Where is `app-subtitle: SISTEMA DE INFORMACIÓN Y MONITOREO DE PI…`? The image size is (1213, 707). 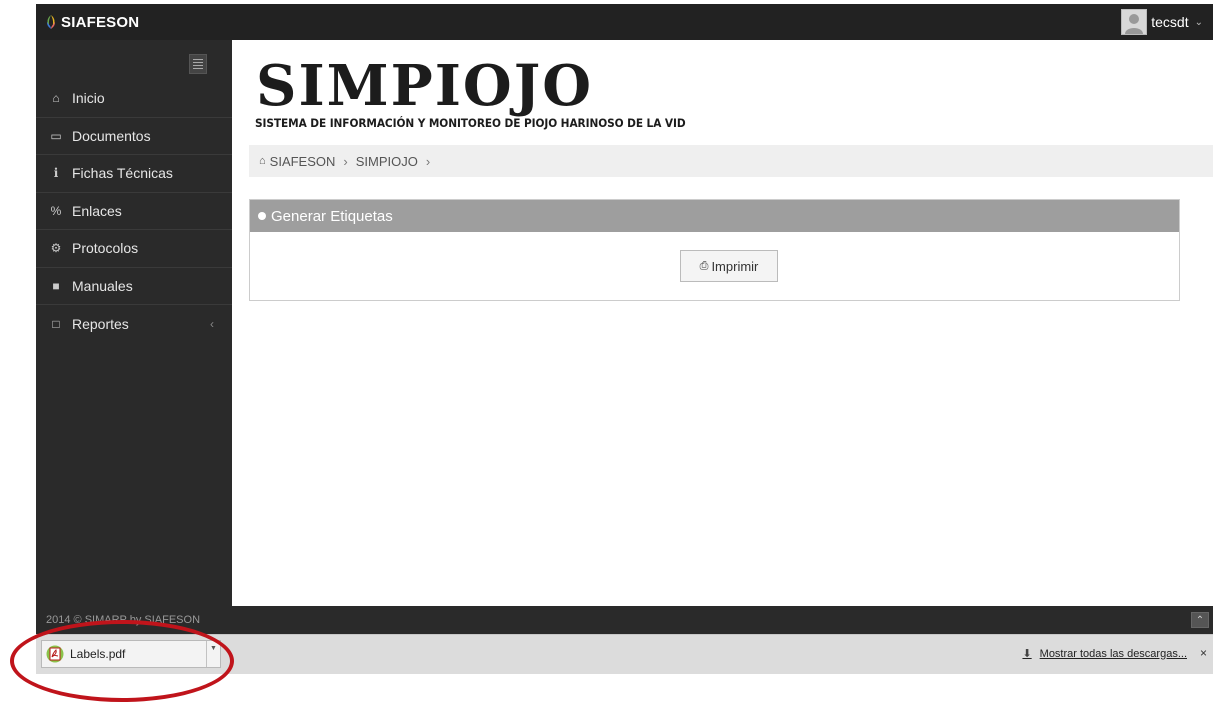
app-subtitle: SISTEMA DE INFORMACIÓN Y MONITOREO DE PI… is located at coordinates (470, 123).